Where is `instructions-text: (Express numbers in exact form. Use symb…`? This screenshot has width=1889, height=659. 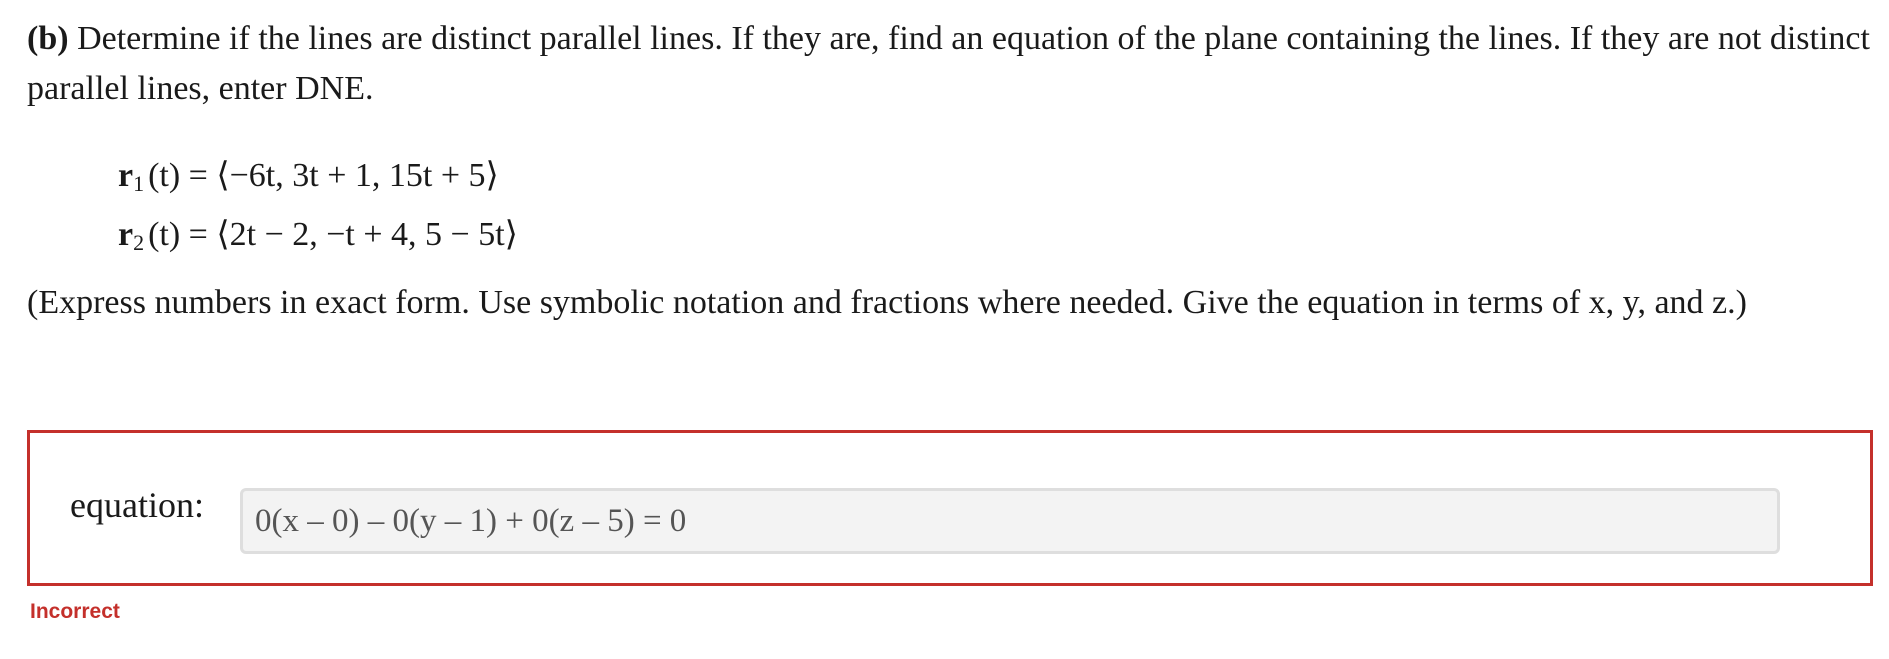 instructions-text: (Express numbers in exact form. Use symb… is located at coordinates (887, 302).